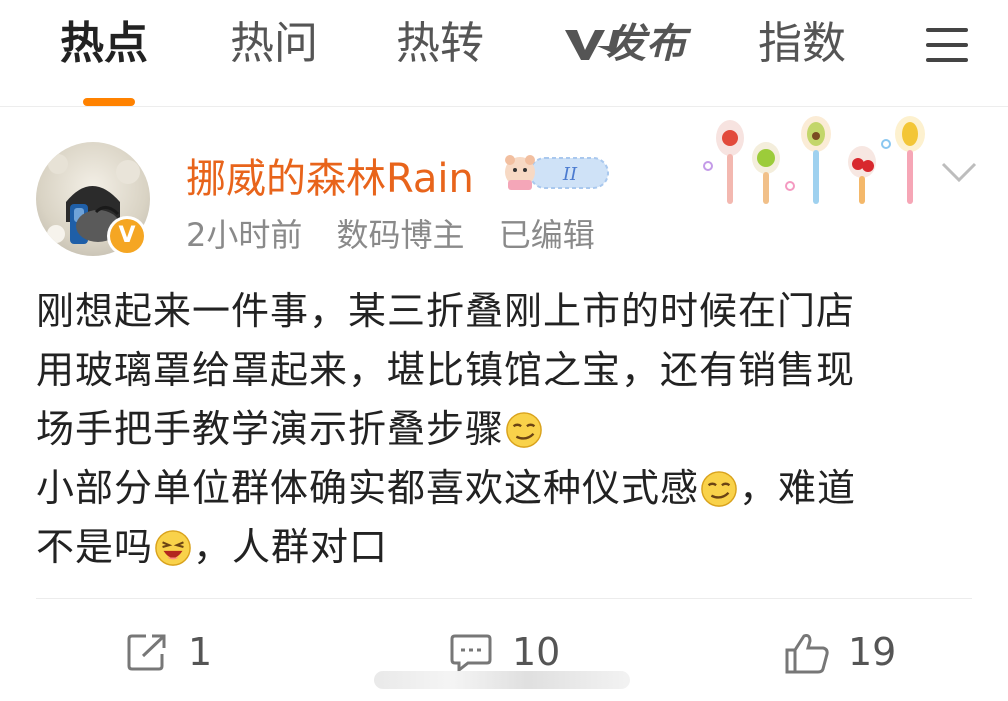  I want to click on author-role: 数码博主, so click(400, 235).